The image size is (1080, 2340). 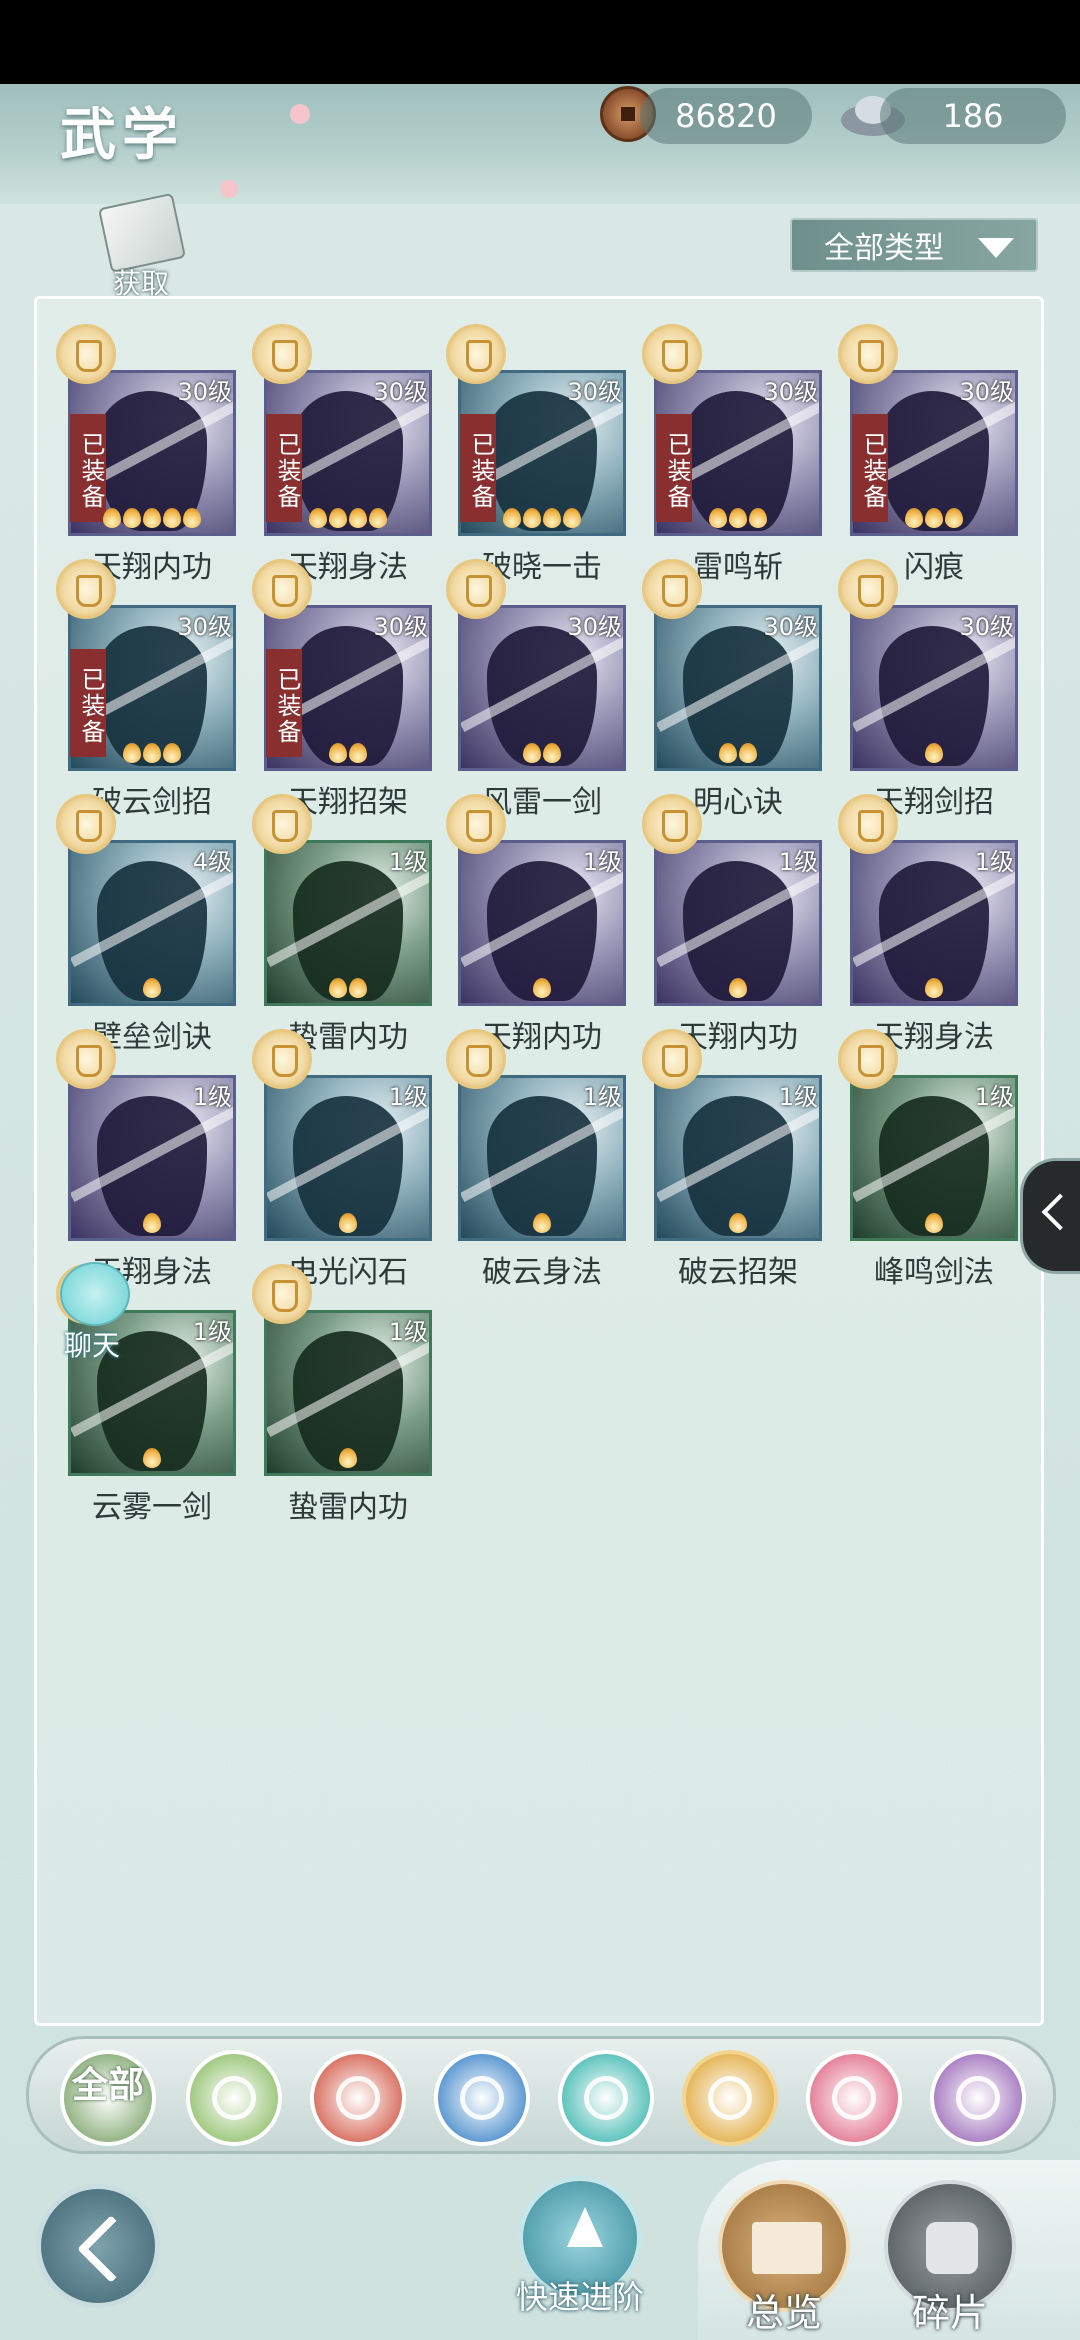 I want to click on filter-moon-icon, so click(x=854, y=2098).